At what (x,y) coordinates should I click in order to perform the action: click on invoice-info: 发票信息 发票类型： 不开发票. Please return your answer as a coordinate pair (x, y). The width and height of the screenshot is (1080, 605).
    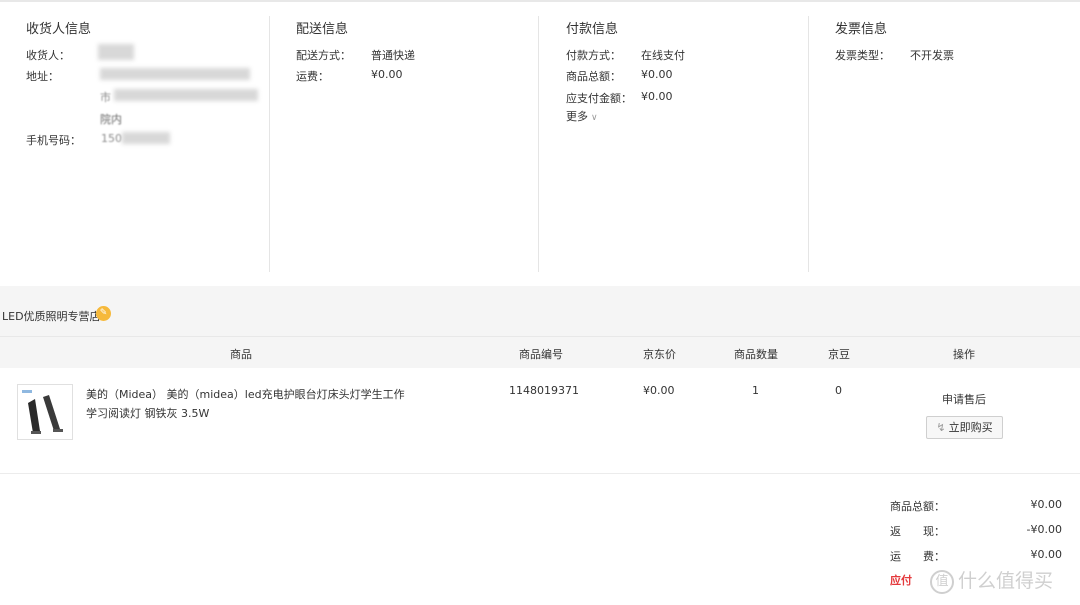
    Looking at the image, I should click on (955, 137).